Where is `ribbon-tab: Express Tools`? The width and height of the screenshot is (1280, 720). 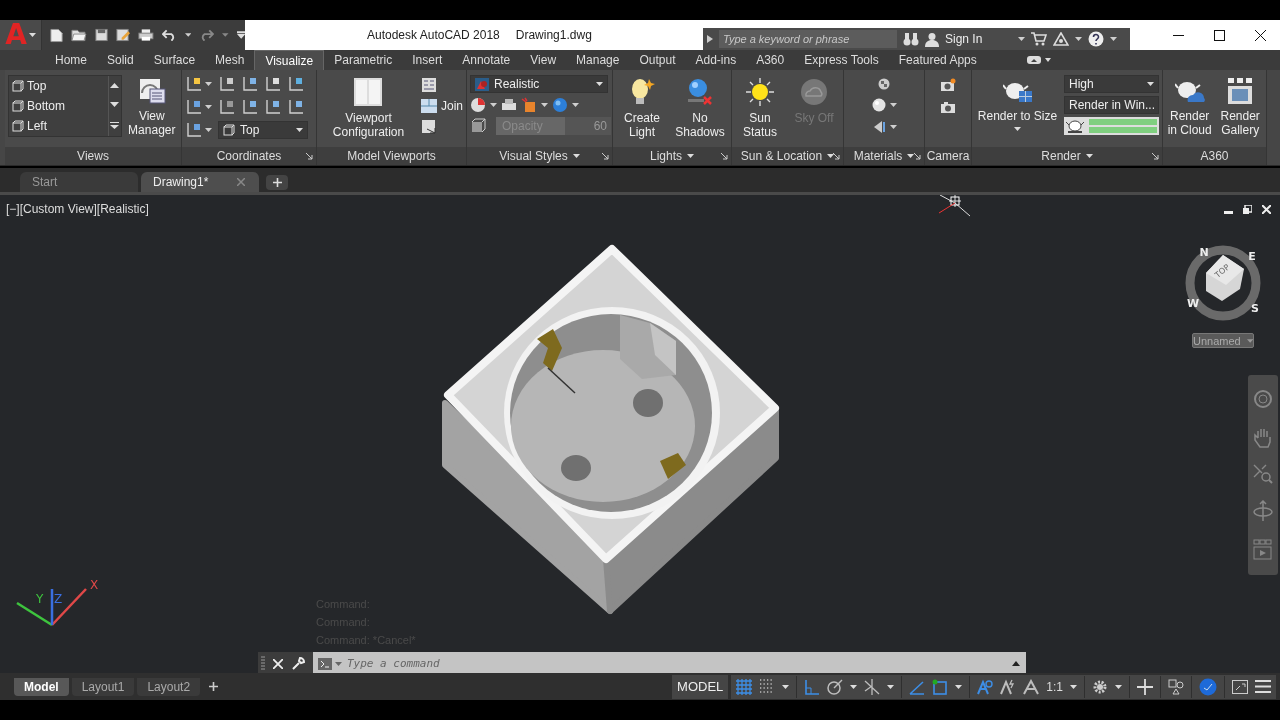
ribbon-tab: Express Tools is located at coordinates (841, 60).